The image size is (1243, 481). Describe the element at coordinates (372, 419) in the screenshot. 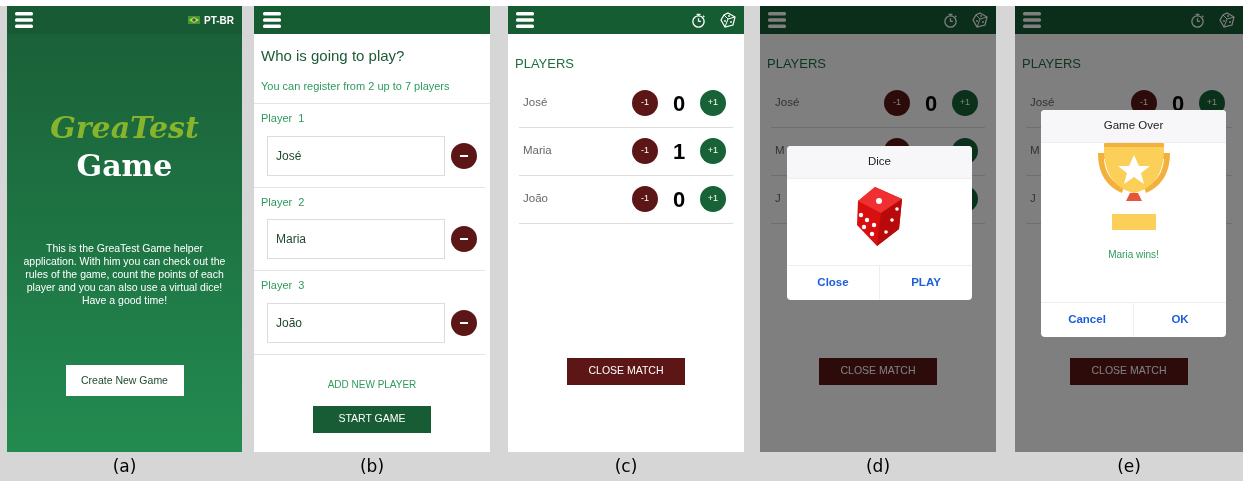

I see `start-game-button: START GAME` at that location.